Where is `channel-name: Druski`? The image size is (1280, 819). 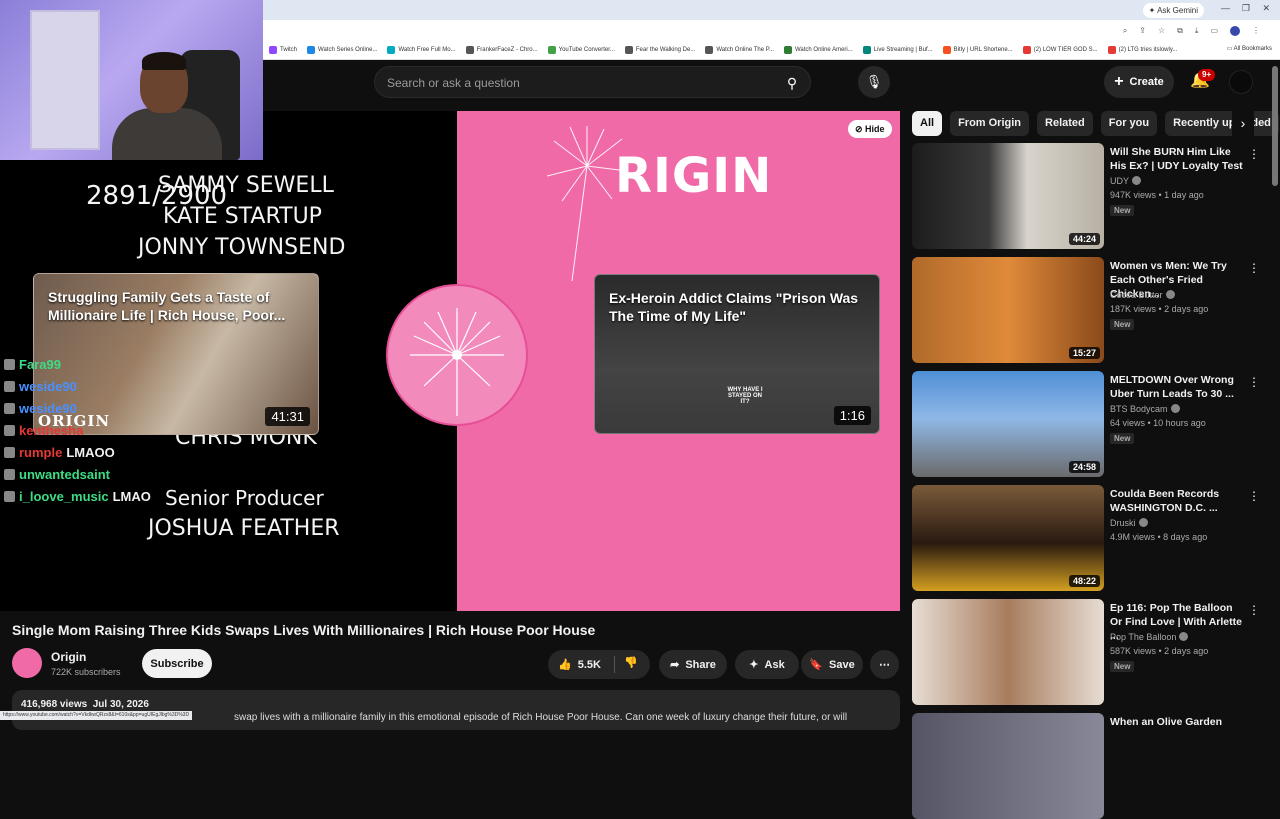
channel-name: Druski is located at coordinates (1123, 523).